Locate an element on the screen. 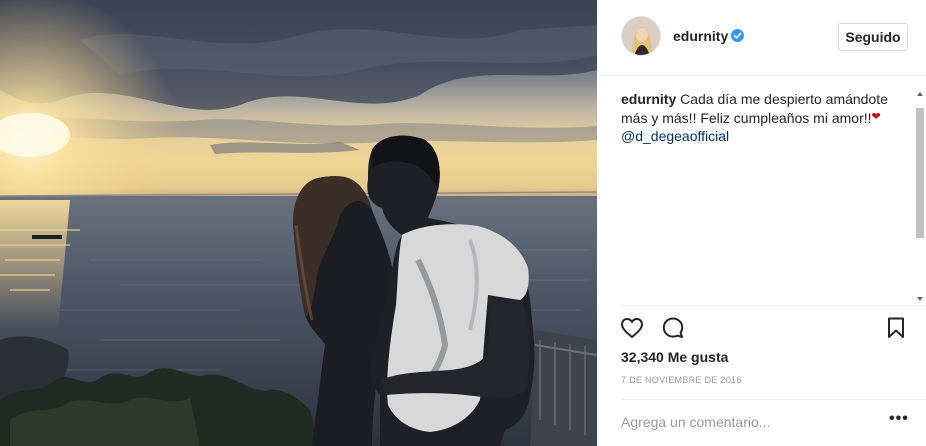  like-button is located at coordinates (632, 328).